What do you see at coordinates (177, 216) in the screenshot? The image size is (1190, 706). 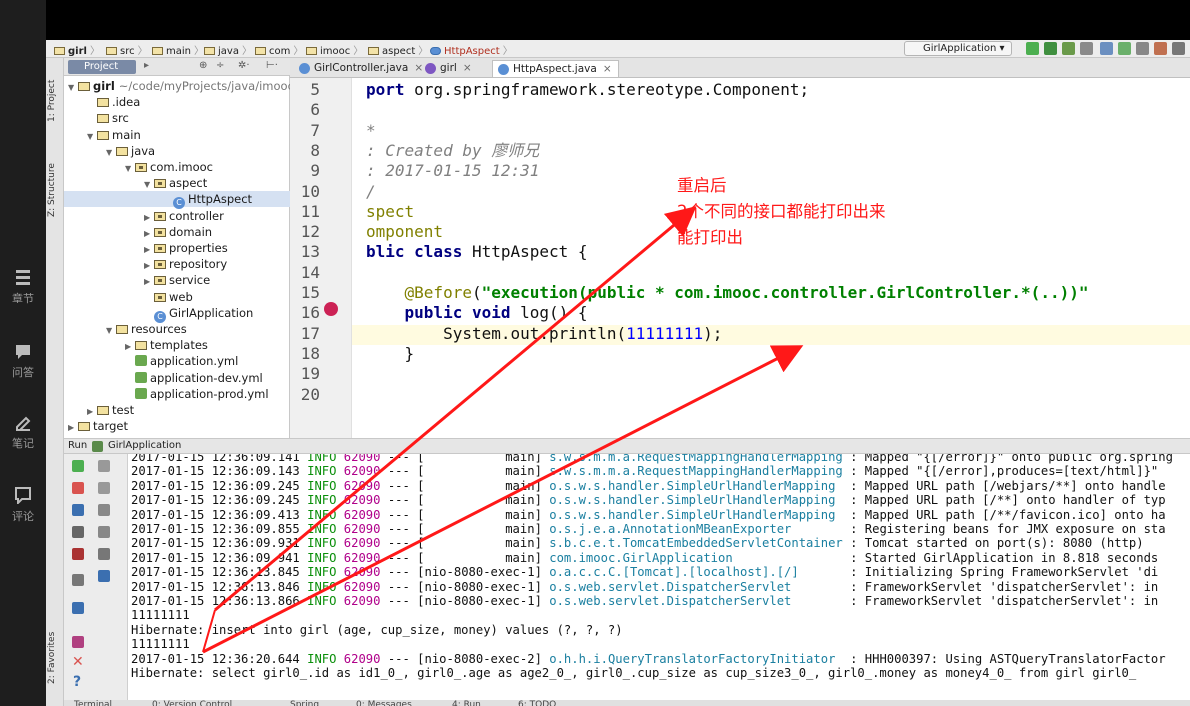 I see `tree-item: ▶ controller` at bounding box center [177, 216].